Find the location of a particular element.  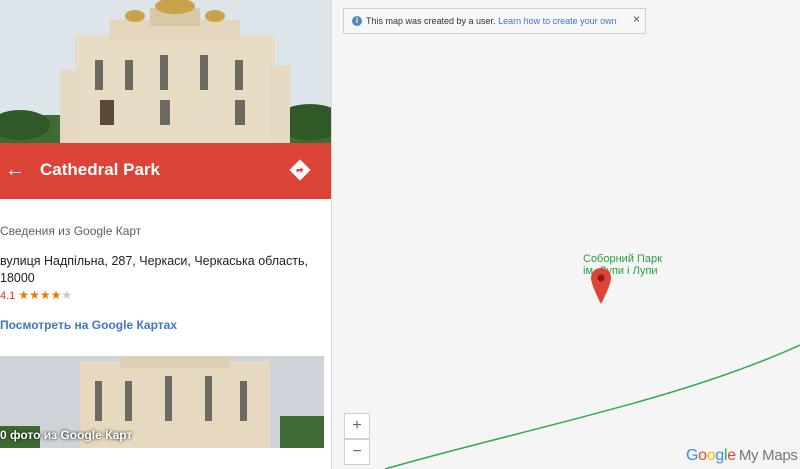

learn-create-link: Learn how to create your own is located at coordinates (557, 21).